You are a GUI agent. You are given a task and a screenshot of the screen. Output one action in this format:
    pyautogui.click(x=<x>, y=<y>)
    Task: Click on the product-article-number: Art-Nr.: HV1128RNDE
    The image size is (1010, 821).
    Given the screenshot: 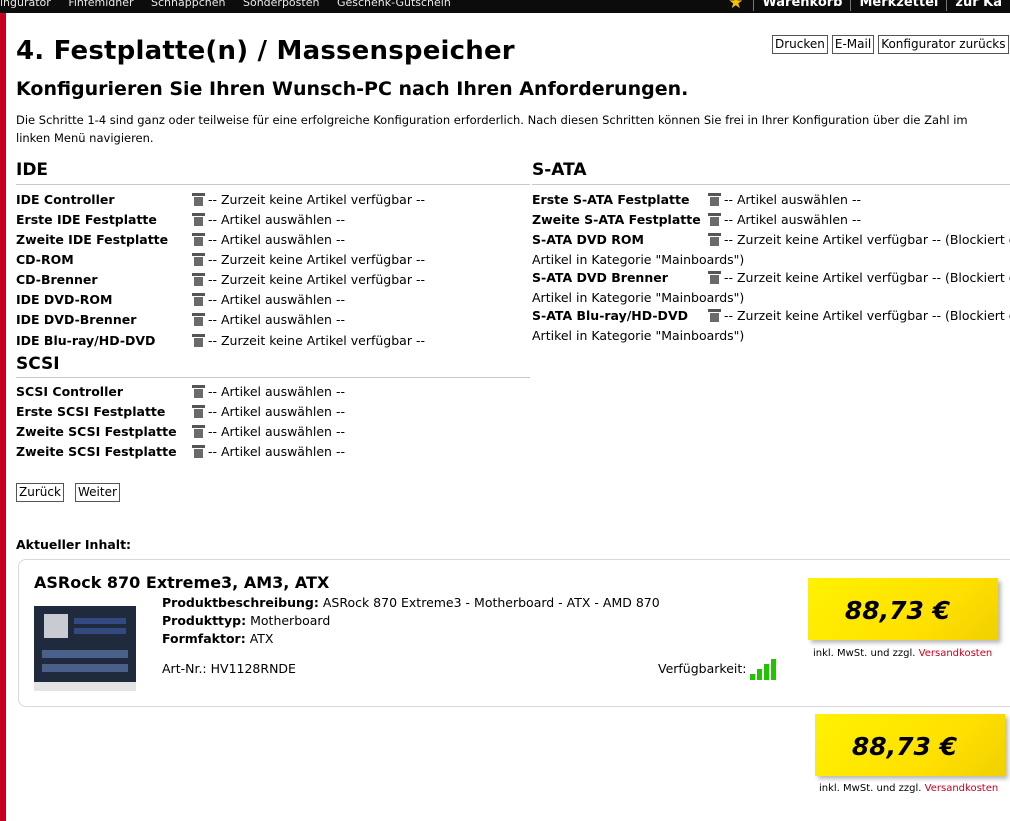 What is the action you would take?
    pyautogui.click(x=229, y=668)
    